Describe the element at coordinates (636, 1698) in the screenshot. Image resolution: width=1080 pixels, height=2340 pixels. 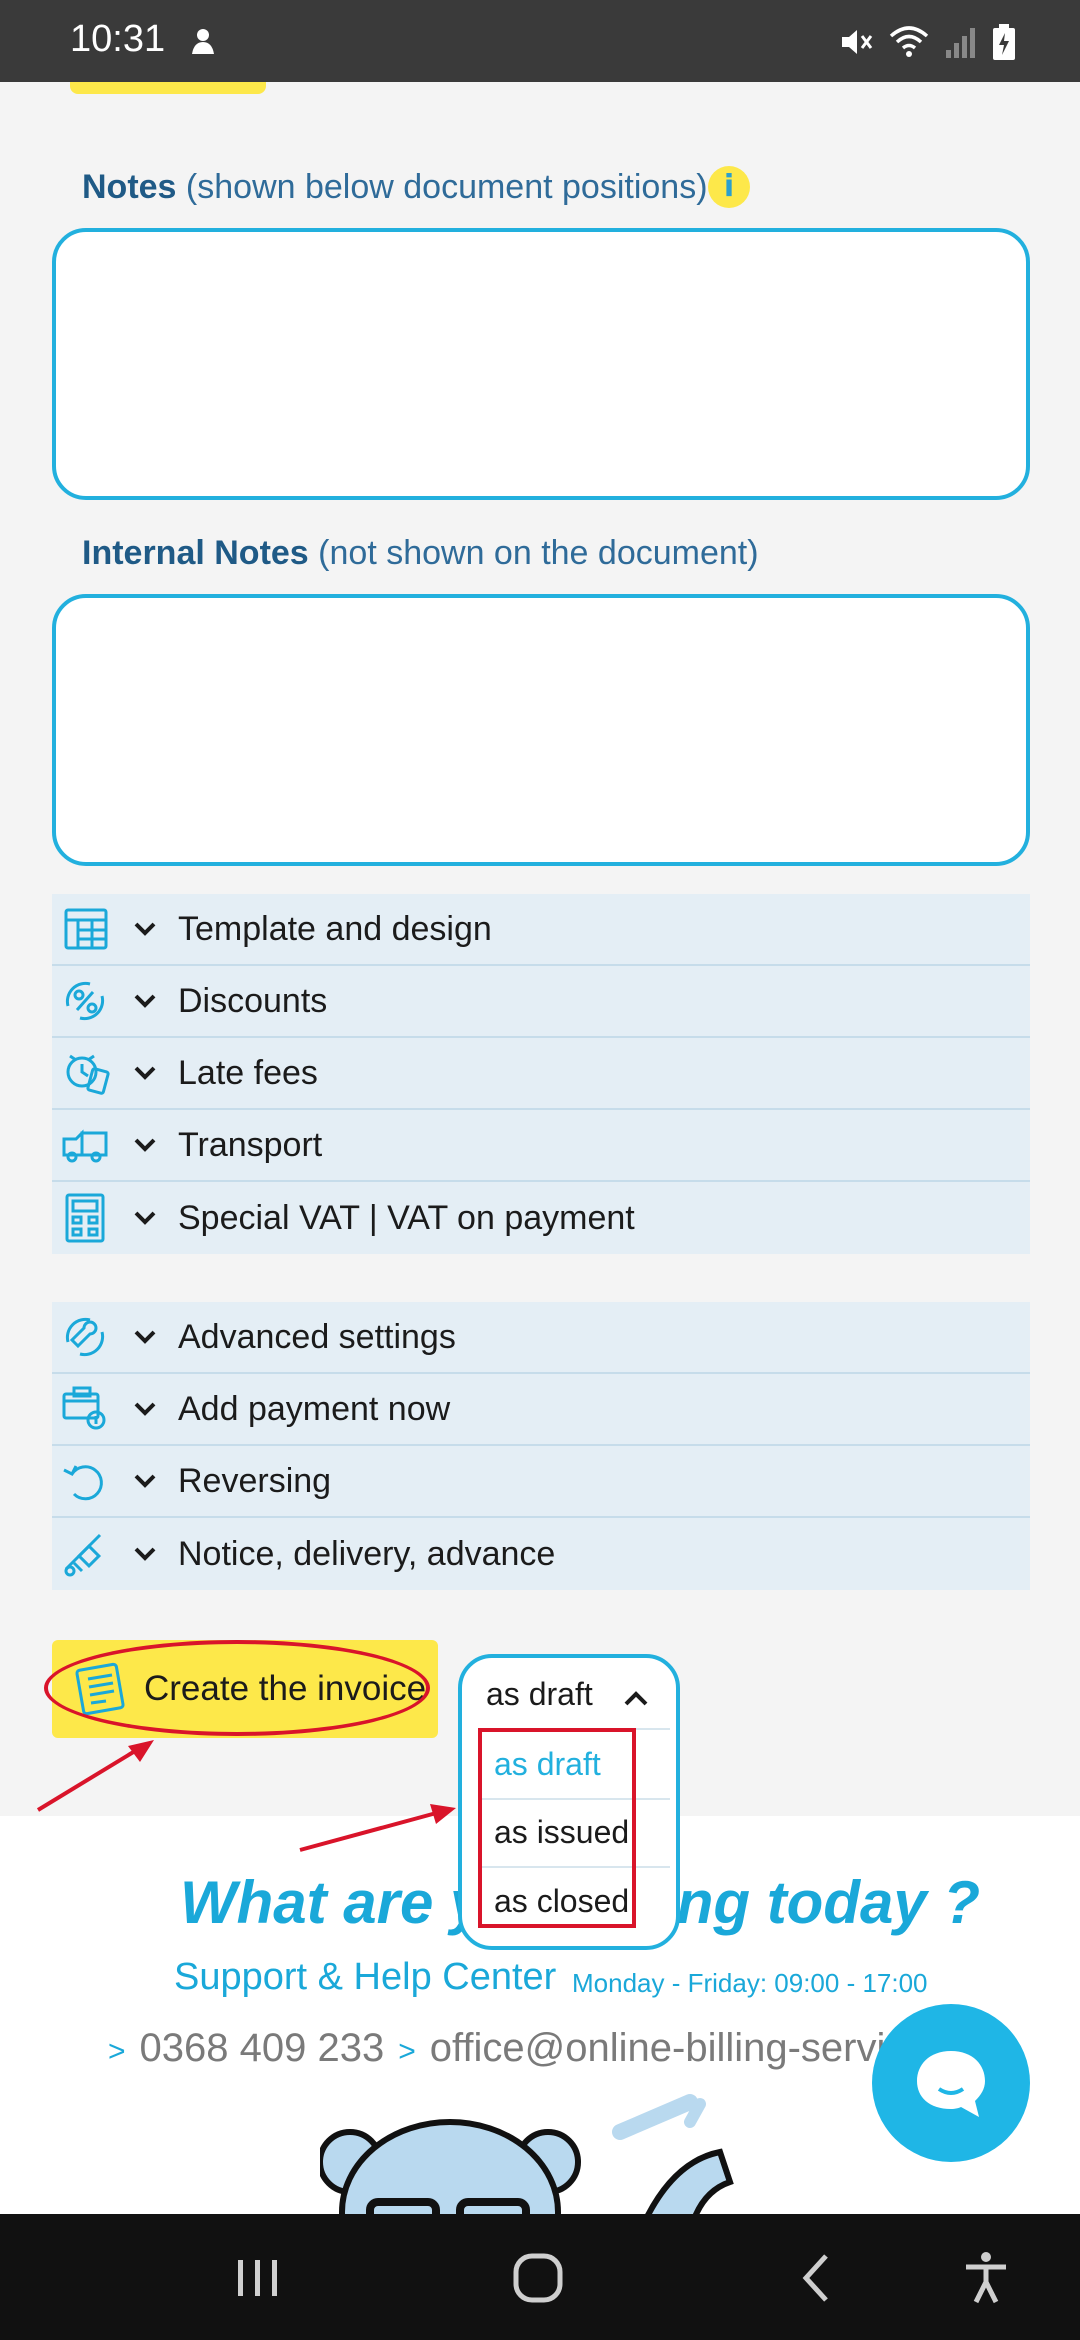
I see `chevron-up-icon` at that location.